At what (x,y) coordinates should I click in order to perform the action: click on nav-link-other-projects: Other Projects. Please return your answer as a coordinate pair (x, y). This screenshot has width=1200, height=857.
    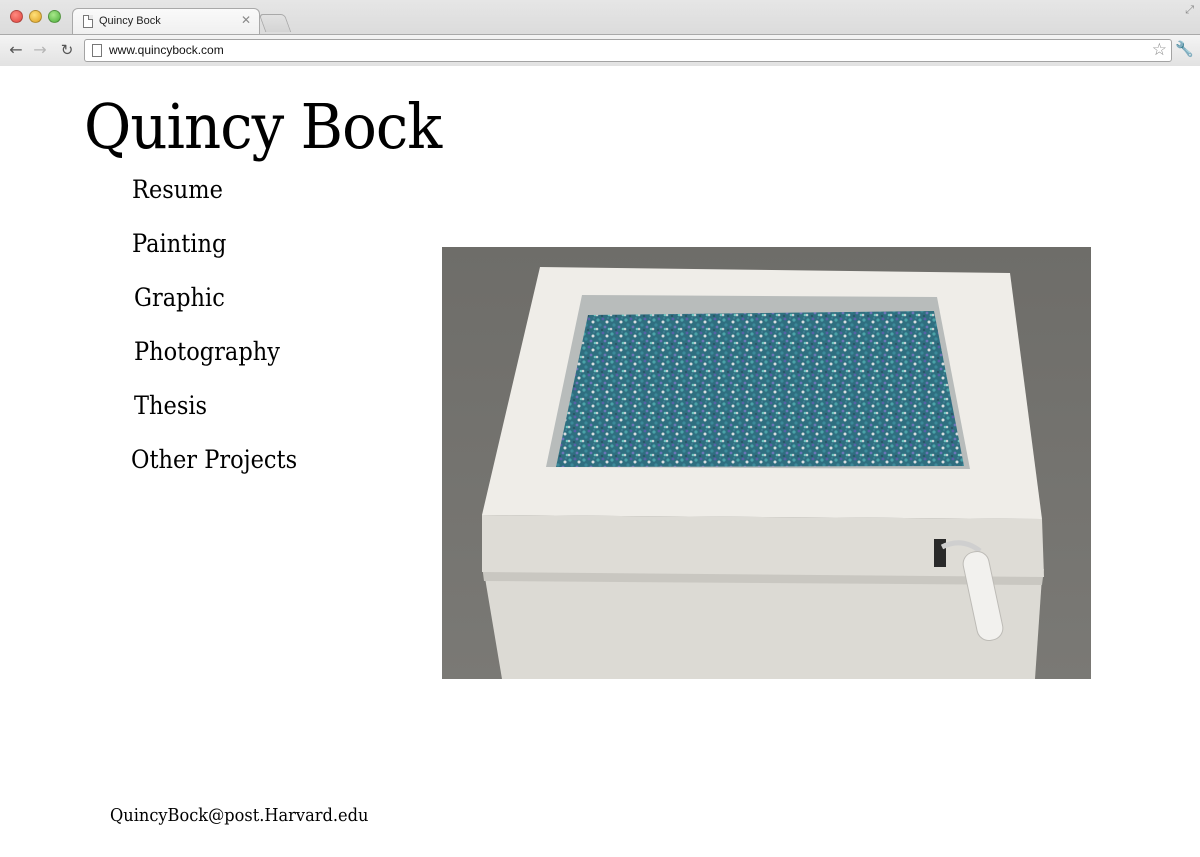
    Looking at the image, I should click on (214, 459).